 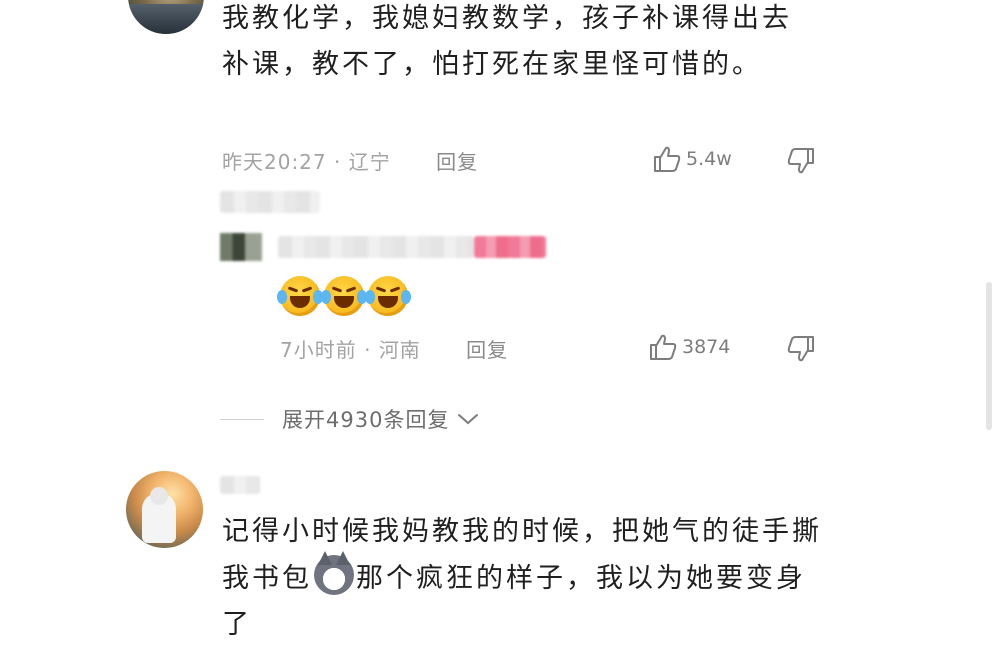 What do you see at coordinates (376, 247) in the screenshot?
I see `blurred-reply-username` at bounding box center [376, 247].